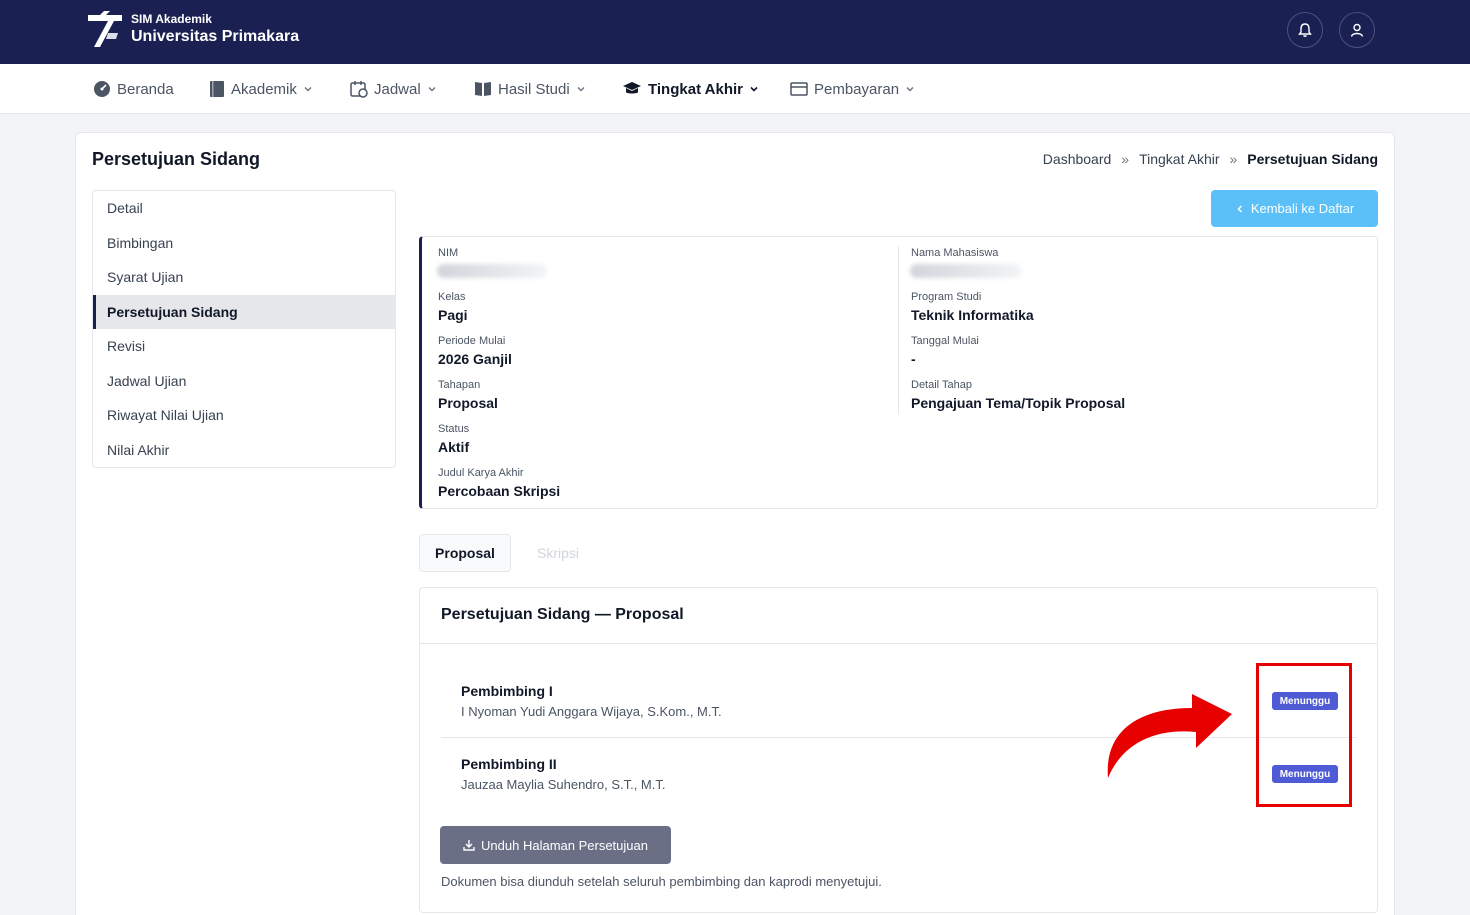  What do you see at coordinates (1302, 208) in the screenshot?
I see `back-button-label: Kembali ke Daftar` at bounding box center [1302, 208].